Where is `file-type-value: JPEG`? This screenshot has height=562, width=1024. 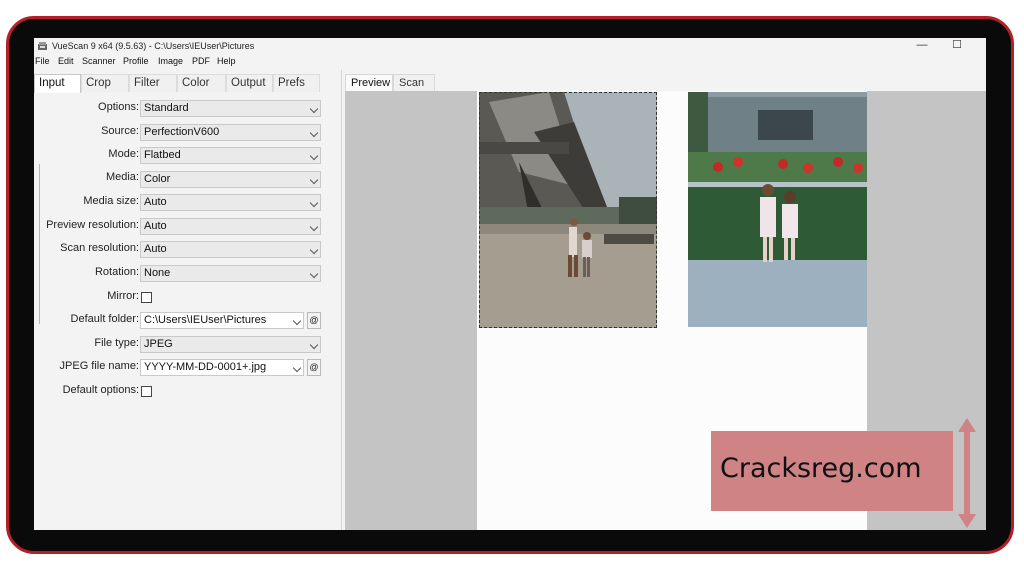 file-type-value: JPEG is located at coordinates (158, 344).